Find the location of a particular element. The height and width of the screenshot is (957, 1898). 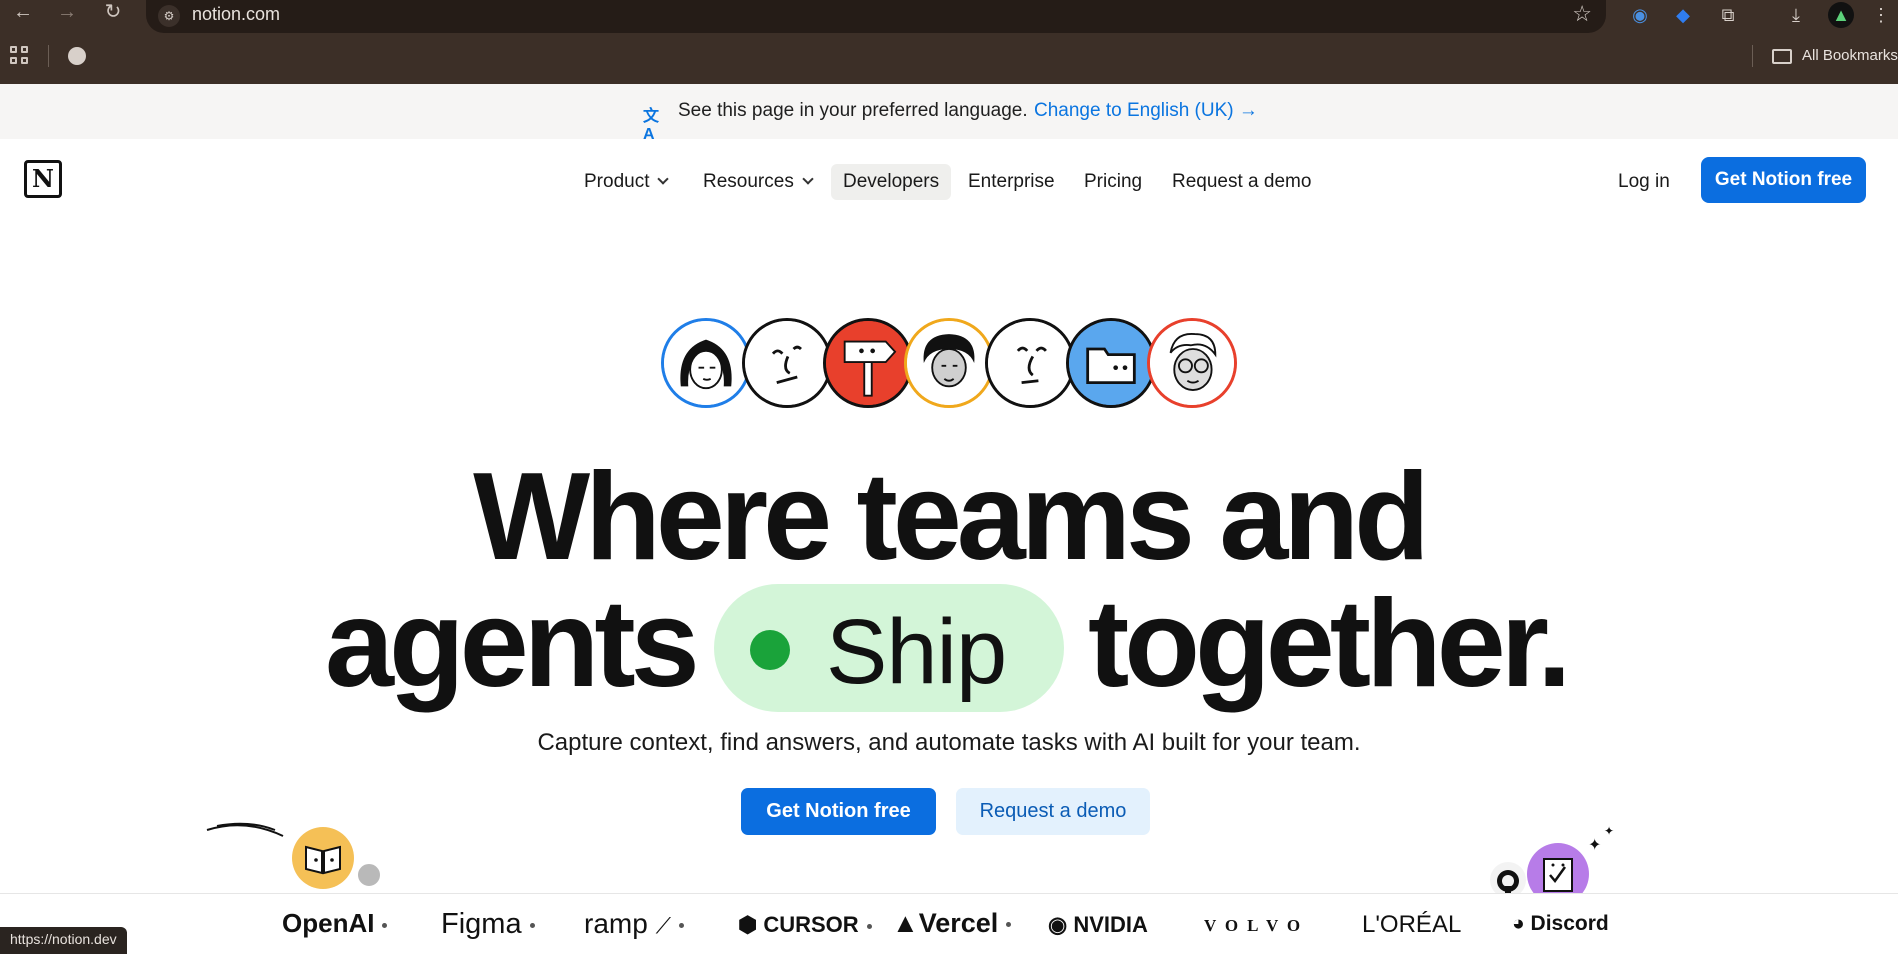

logo-discord: ◕ Discord is located at coordinates (1560, 923).